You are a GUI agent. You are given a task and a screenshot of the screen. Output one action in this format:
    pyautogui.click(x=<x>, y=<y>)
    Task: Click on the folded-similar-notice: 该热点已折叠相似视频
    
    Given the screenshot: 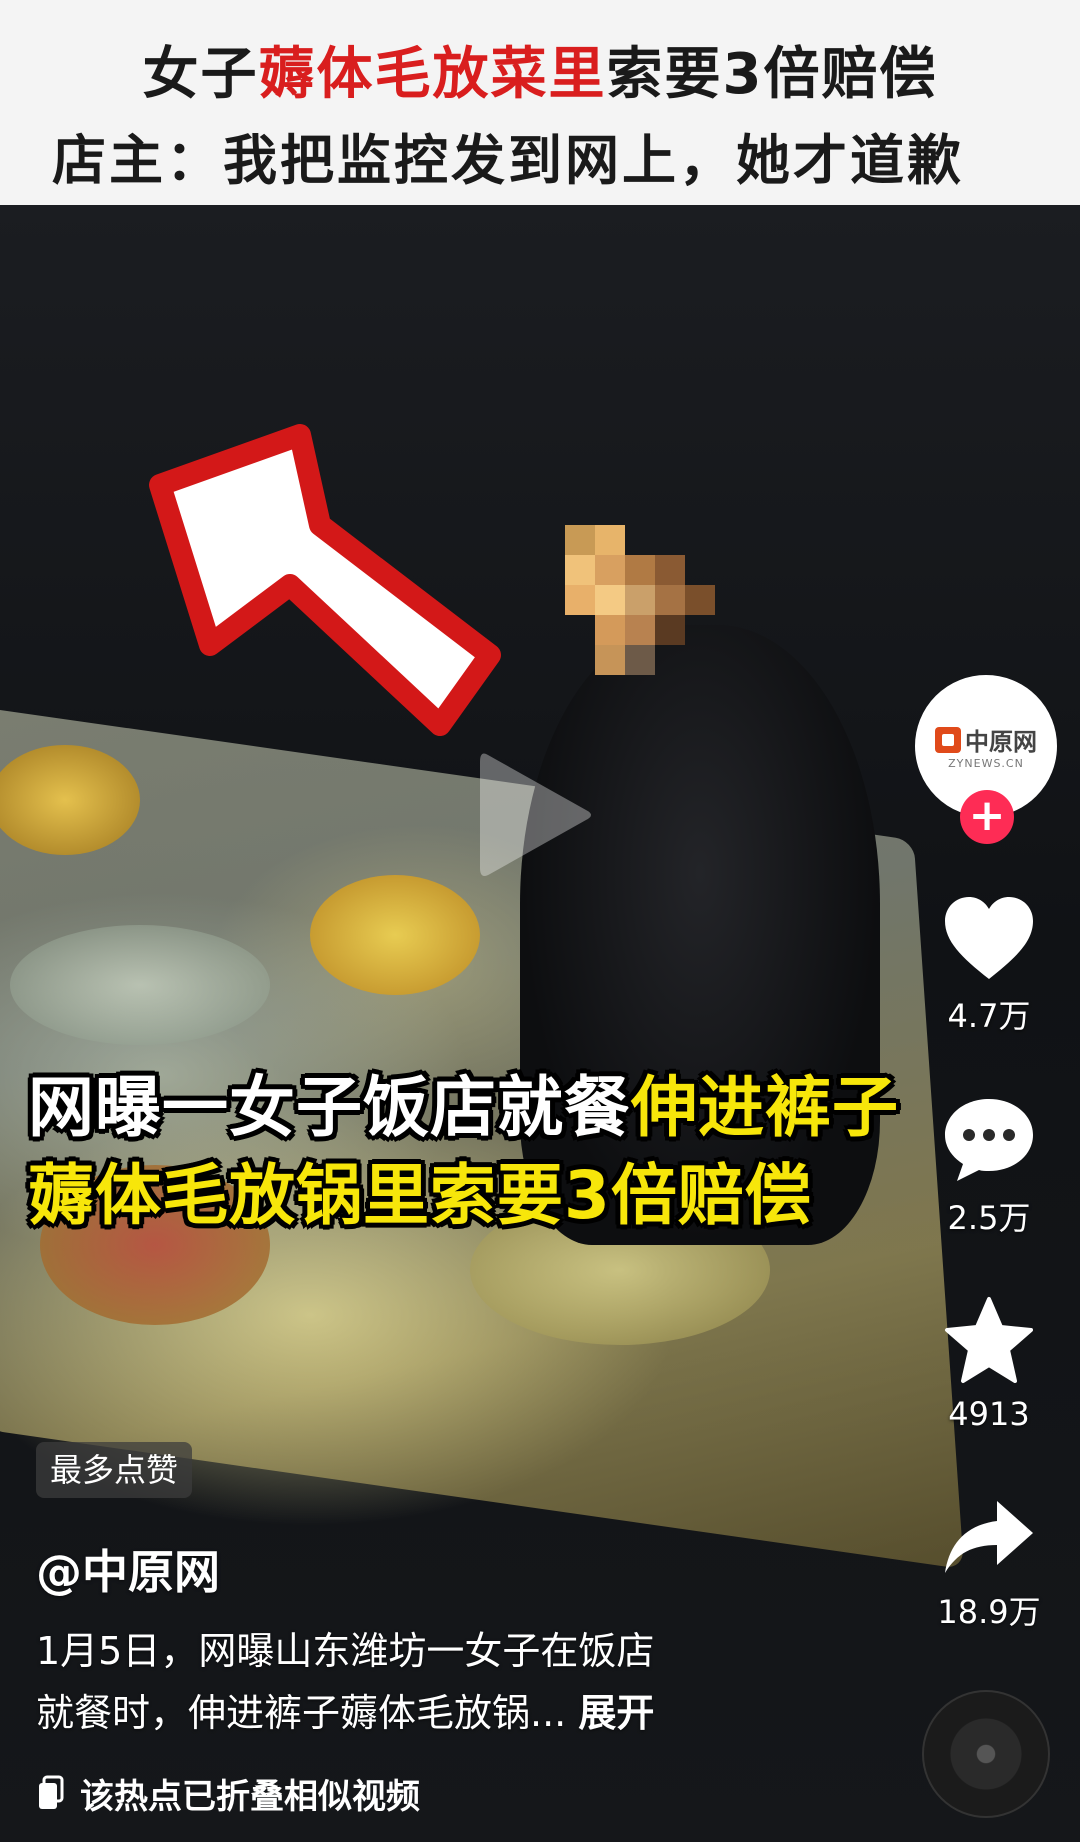 What is the action you would take?
    pyautogui.click(x=228, y=1793)
    